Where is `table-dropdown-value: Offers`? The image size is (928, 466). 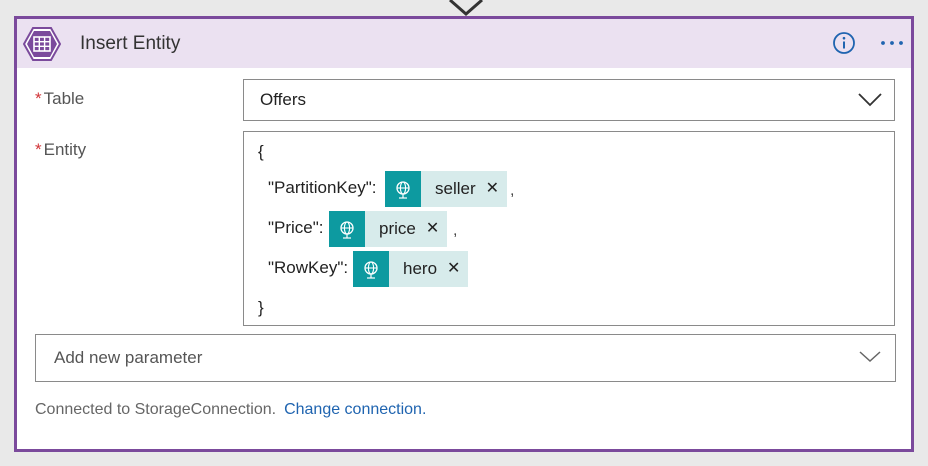
table-dropdown-value: Offers is located at coordinates (283, 99).